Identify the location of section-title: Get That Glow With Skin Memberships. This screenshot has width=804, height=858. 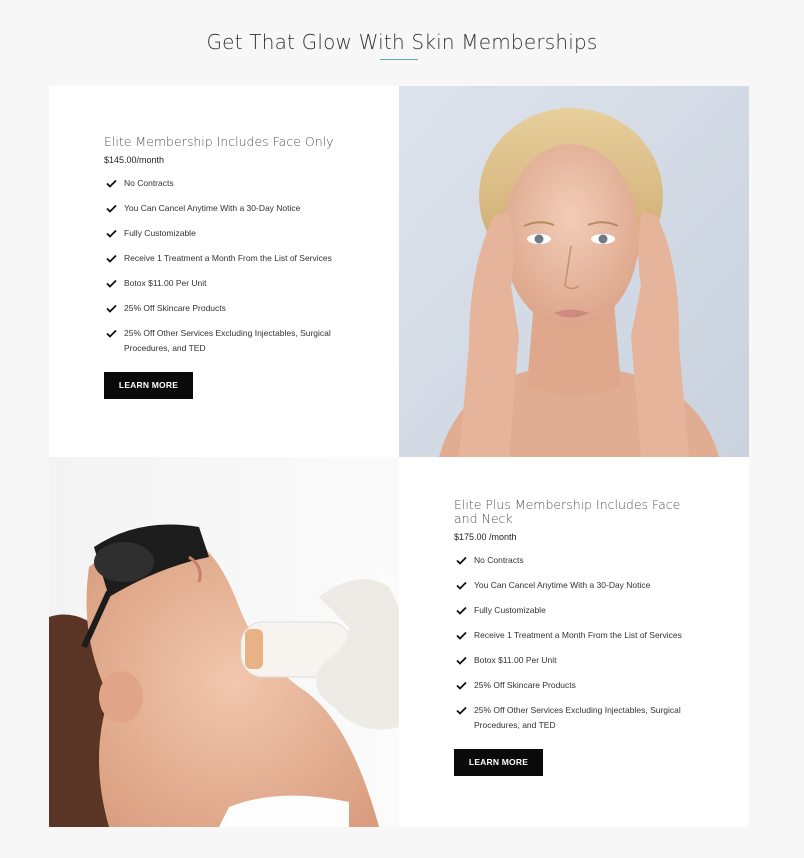
(402, 42).